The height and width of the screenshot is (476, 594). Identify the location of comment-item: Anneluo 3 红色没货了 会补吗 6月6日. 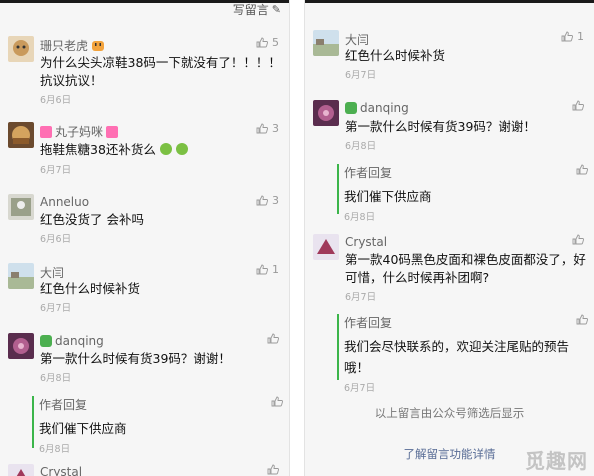
(145, 220).